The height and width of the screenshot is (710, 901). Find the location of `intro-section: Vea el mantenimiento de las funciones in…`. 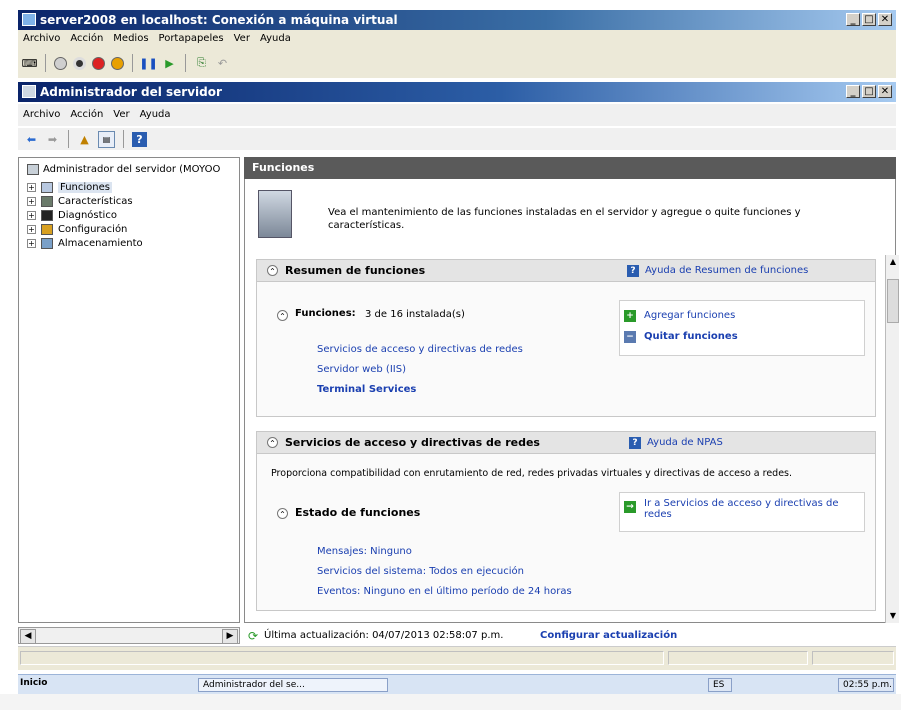

intro-section: Vea el mantenimiento de las funciones in… is located at coordinates (568, 217).